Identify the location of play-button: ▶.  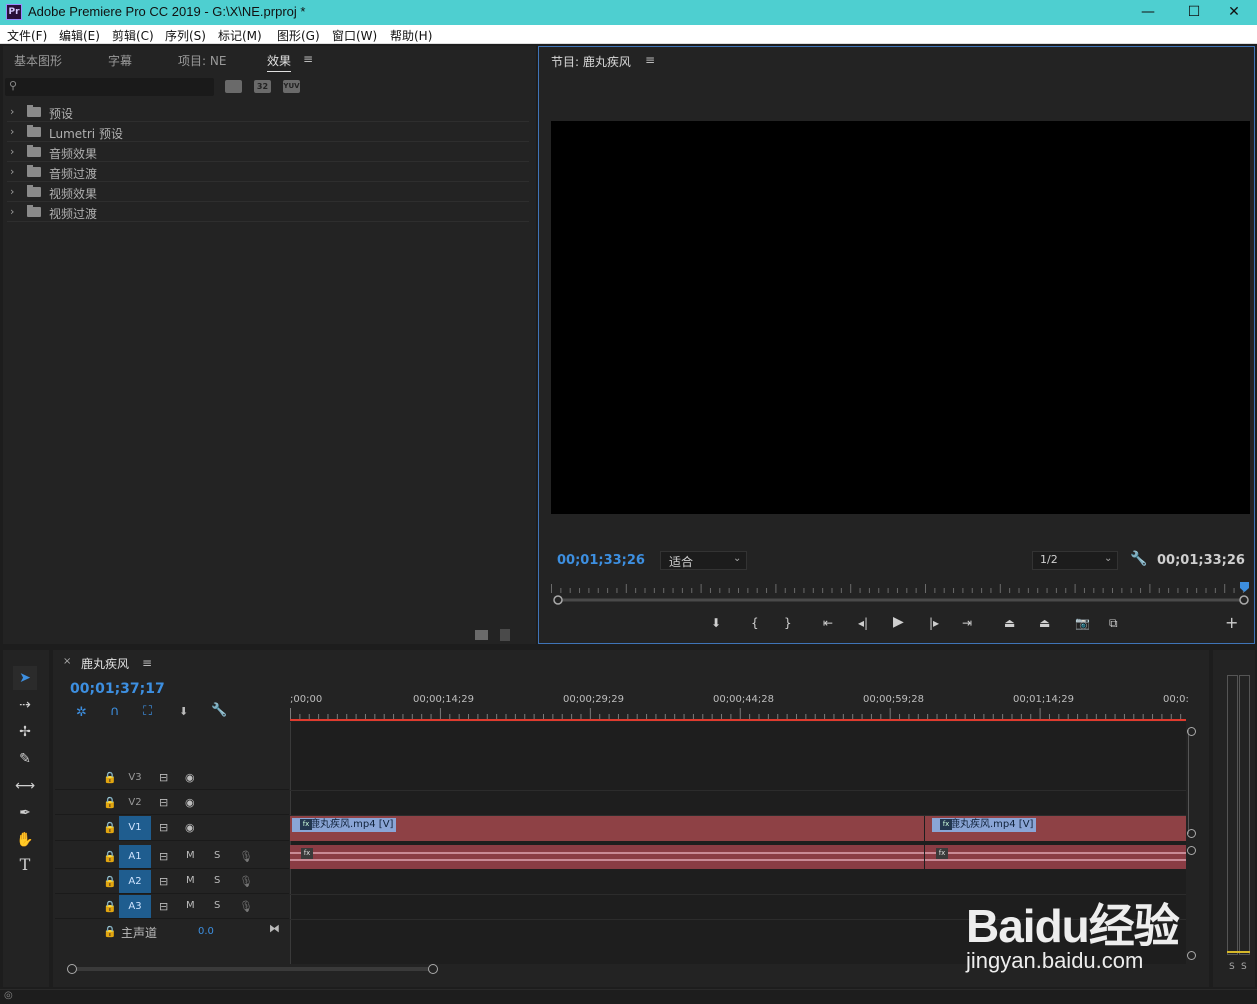
(898, 622).